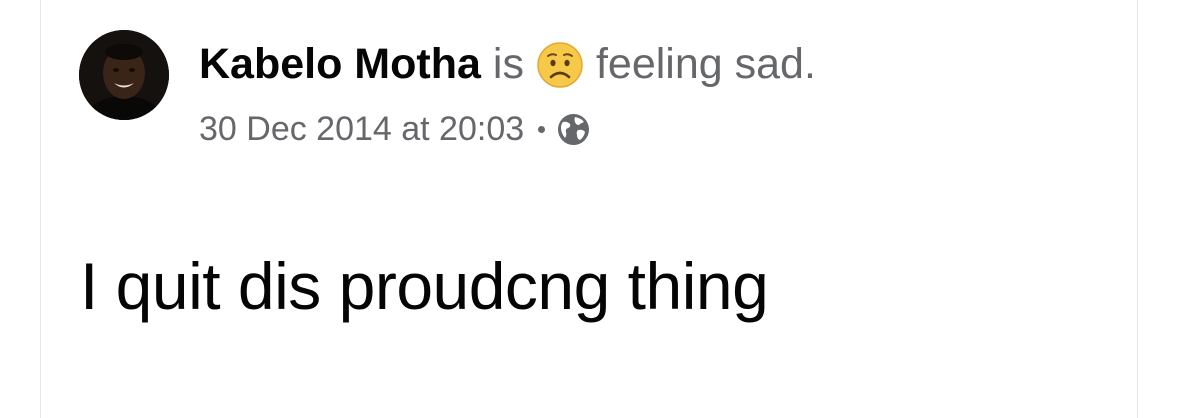 Image resolution: width=1179 pixels, height=418 pixels. I want to click on author-avatar, so click(124, 75).